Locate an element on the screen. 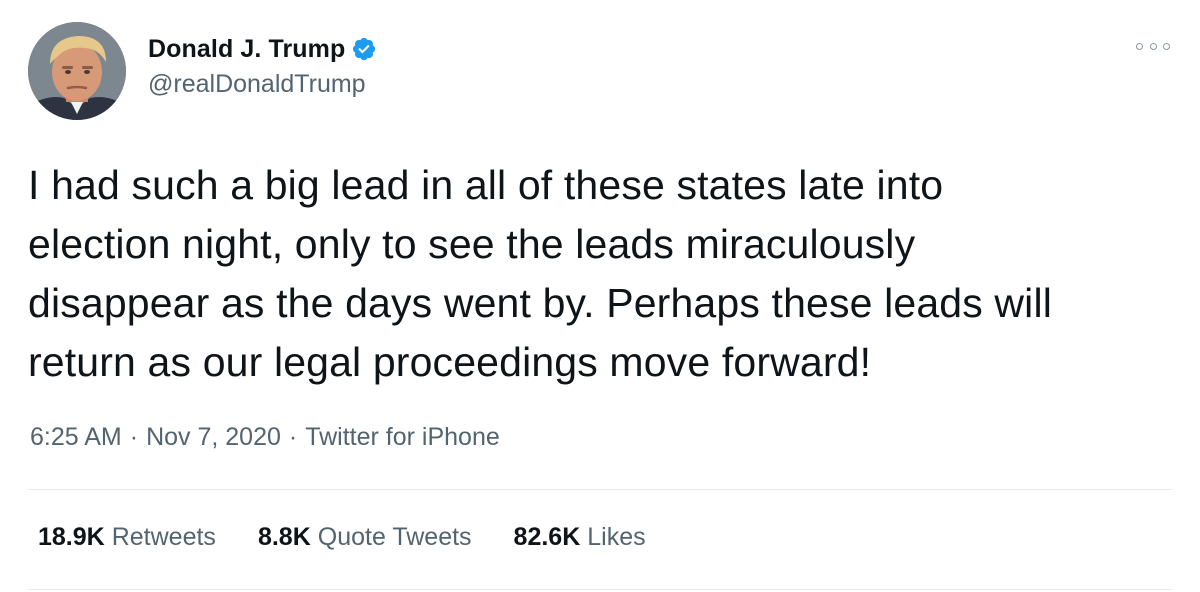 This screenshot has width=1200, height=592. author-display-name: Donald J. Trump is located at coordinates (246, 49).